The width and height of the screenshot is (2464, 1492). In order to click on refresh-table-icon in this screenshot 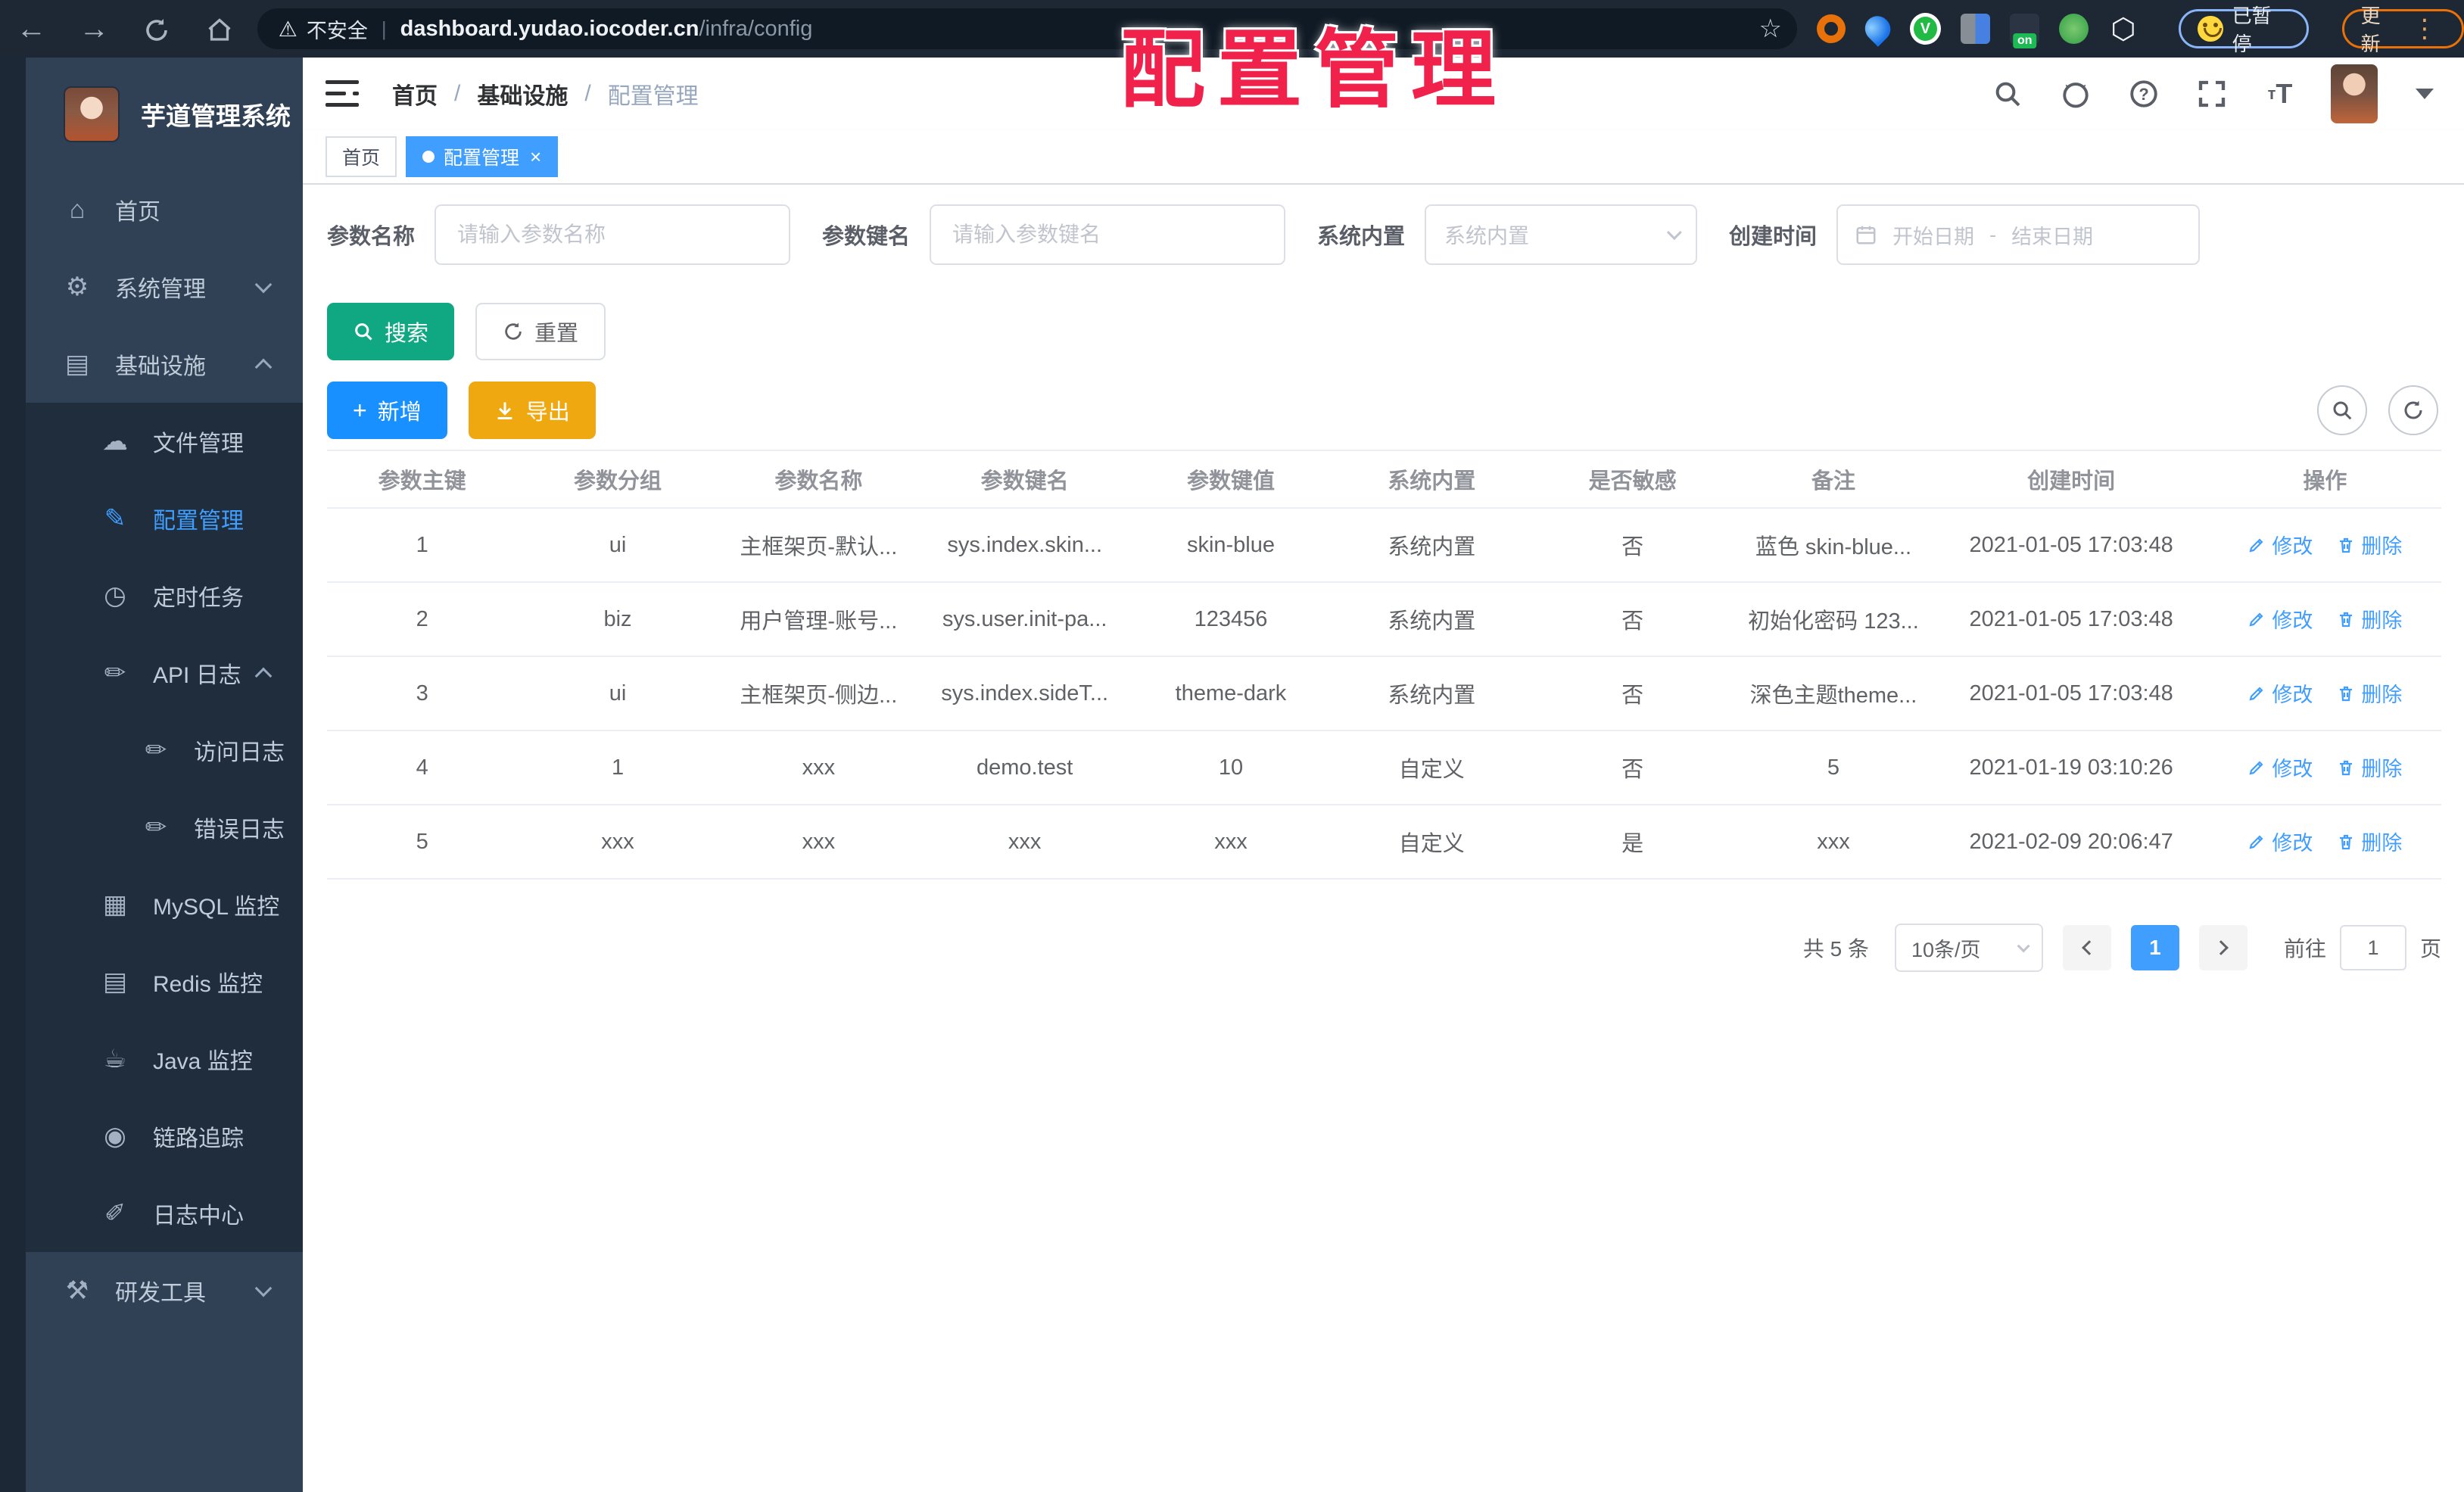, I will do `click(2413, 410)`.